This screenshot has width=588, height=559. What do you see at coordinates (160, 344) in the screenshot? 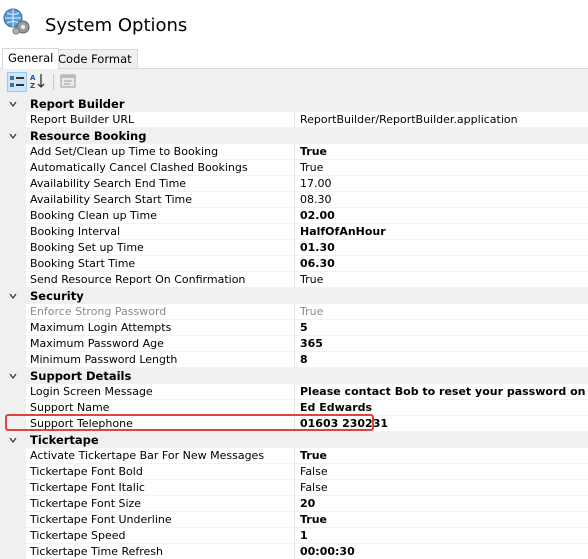
I see `property-name: Maximum Password Age` at bounding box center [160, 344].